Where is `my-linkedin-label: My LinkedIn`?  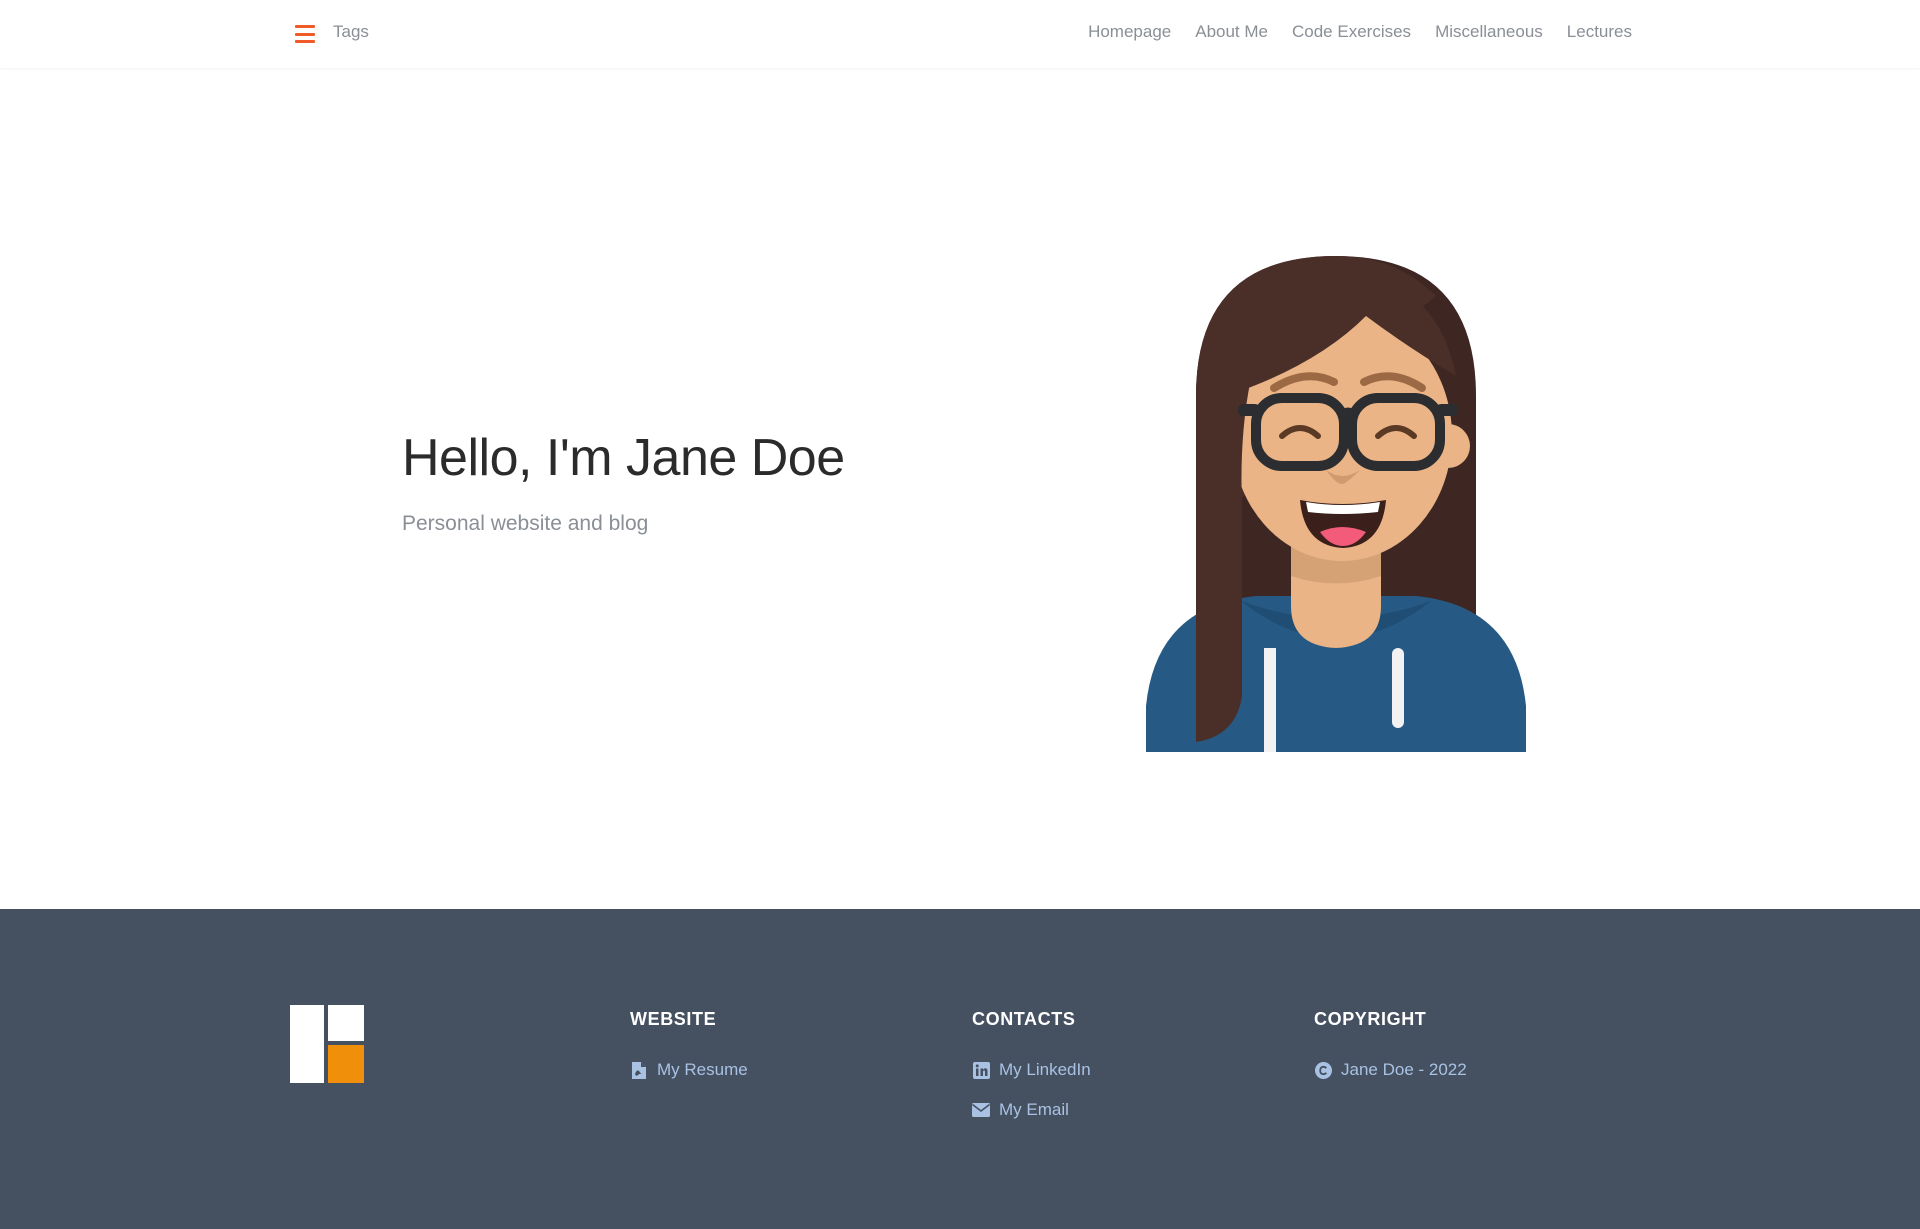
my-linkedin-label: My LinkedIn is located at coordinates (1045, 1069).